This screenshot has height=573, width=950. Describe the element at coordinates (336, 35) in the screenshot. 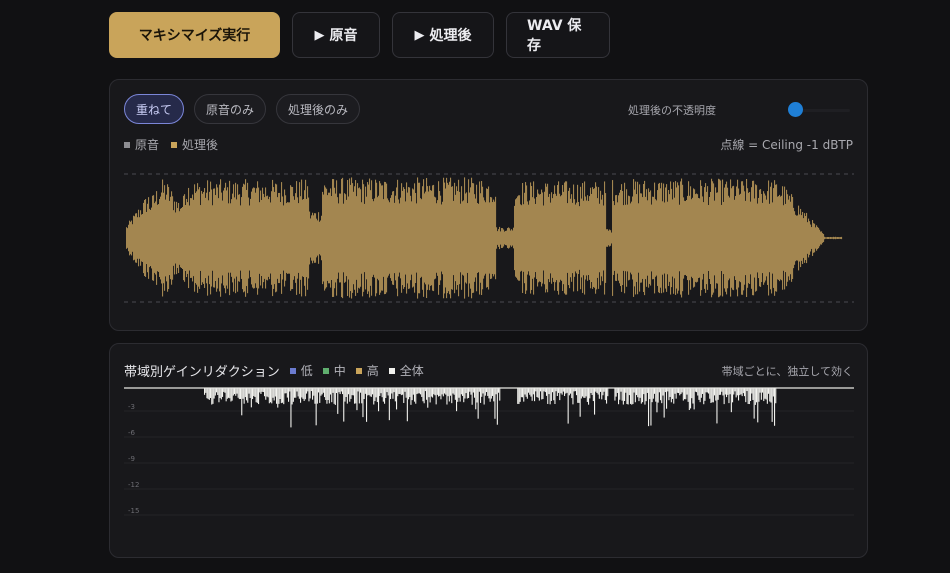

I see `play-original-button: ▶ 原音` at that location.